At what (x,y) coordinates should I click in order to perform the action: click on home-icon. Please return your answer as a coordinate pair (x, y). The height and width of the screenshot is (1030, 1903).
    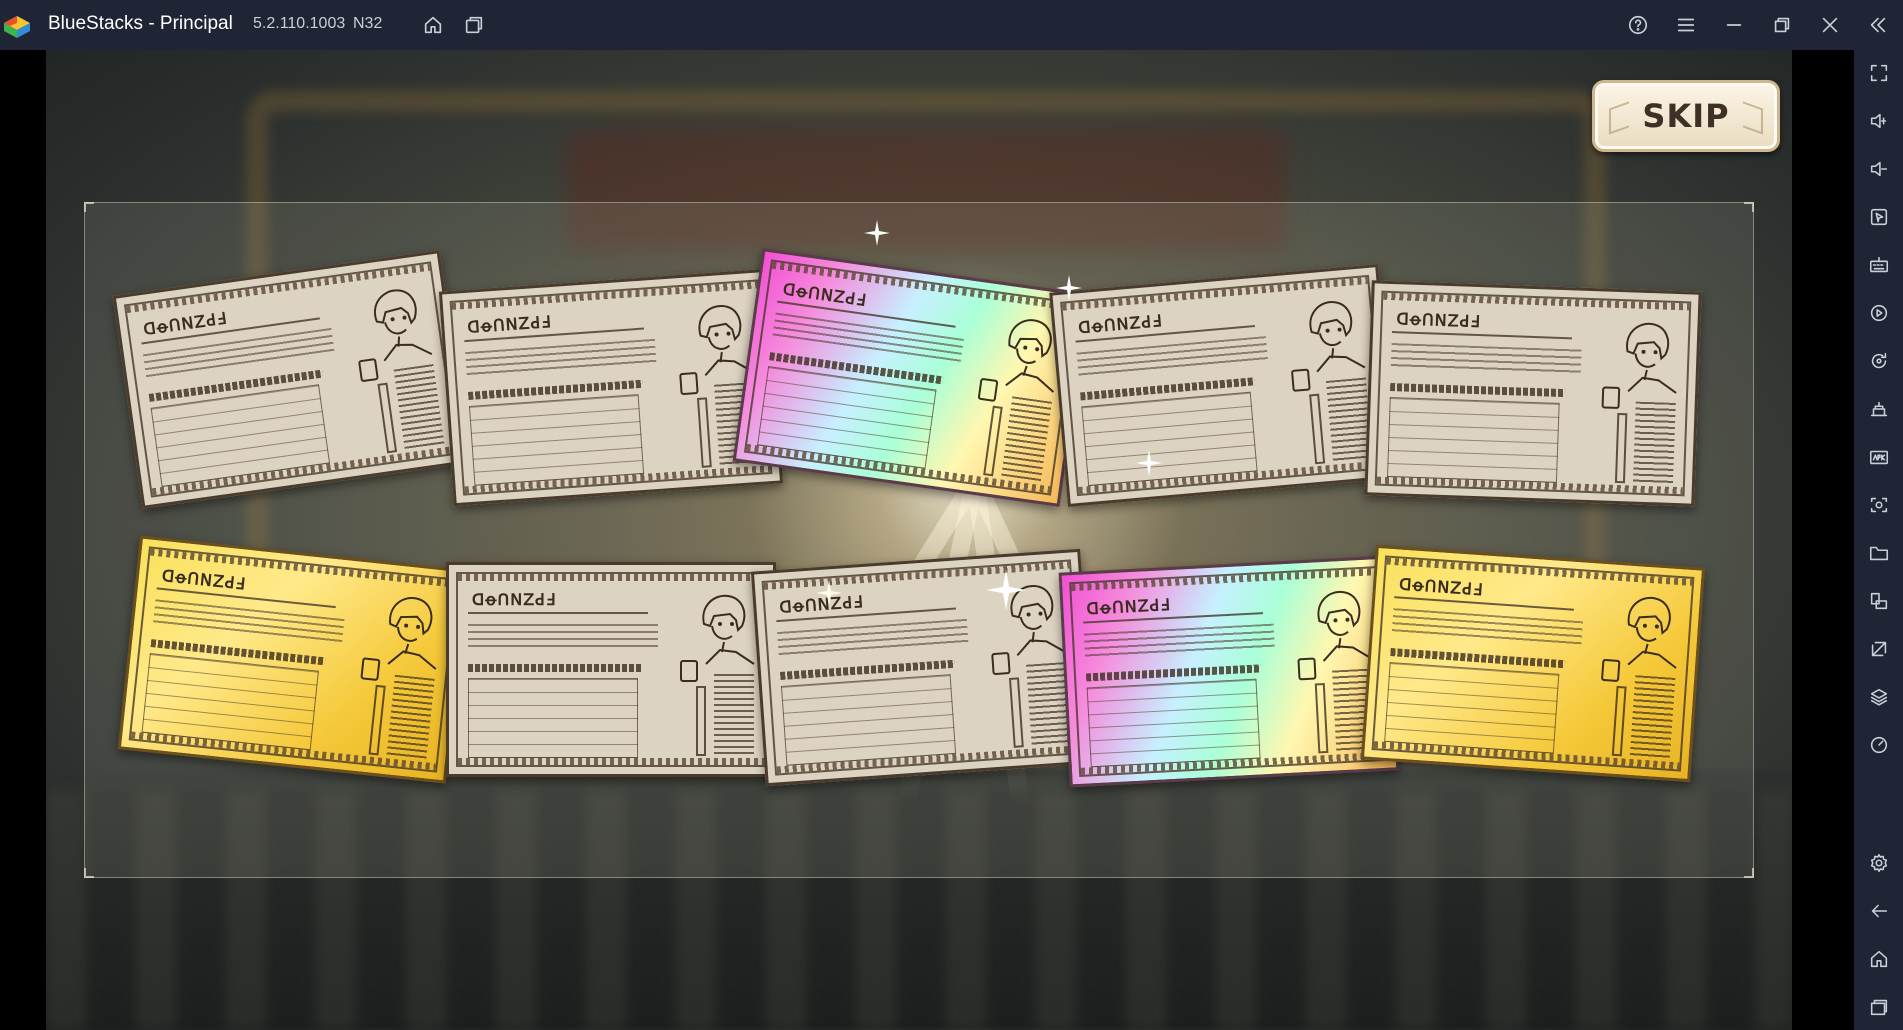
    Looking at the image, I should click on (433, 25).